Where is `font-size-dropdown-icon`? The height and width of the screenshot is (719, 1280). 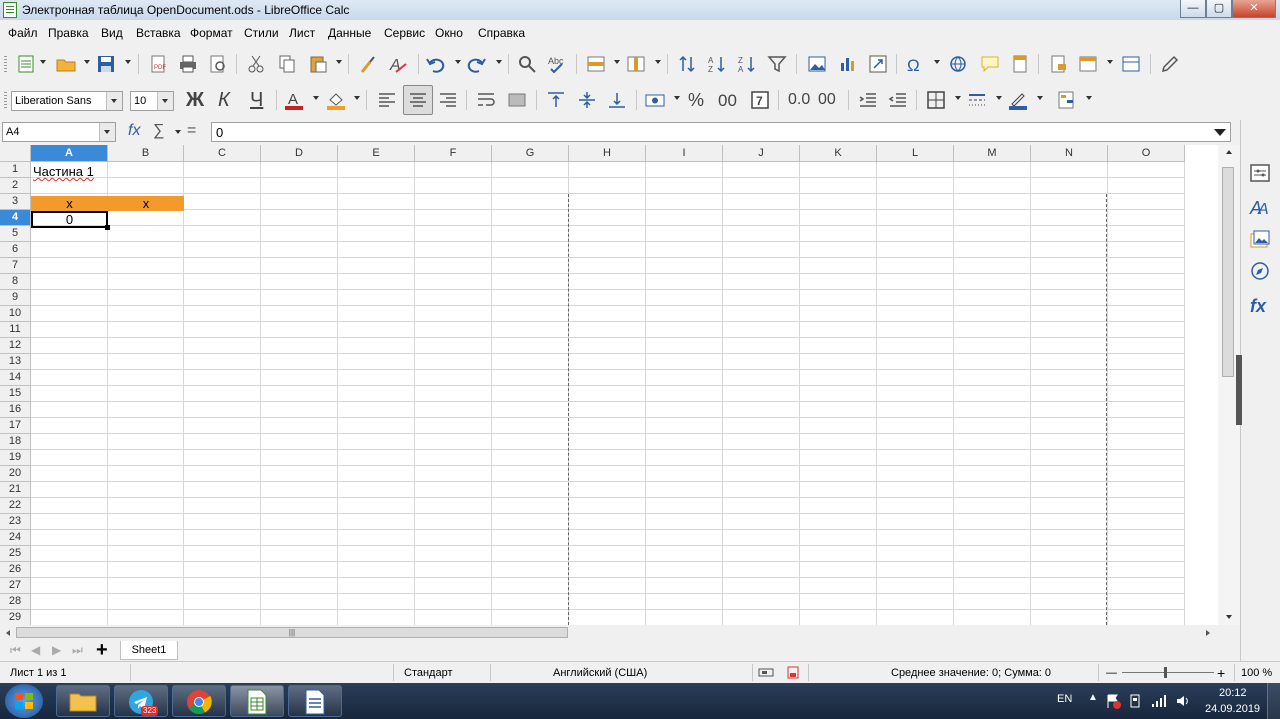
font-size-dropdown-icon is located at coordinates (165, 101).